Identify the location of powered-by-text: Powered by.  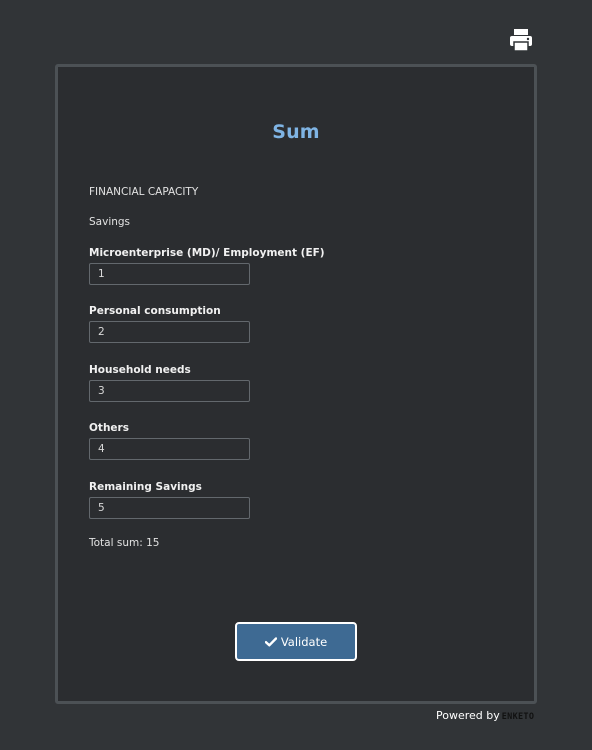
(468, 715).